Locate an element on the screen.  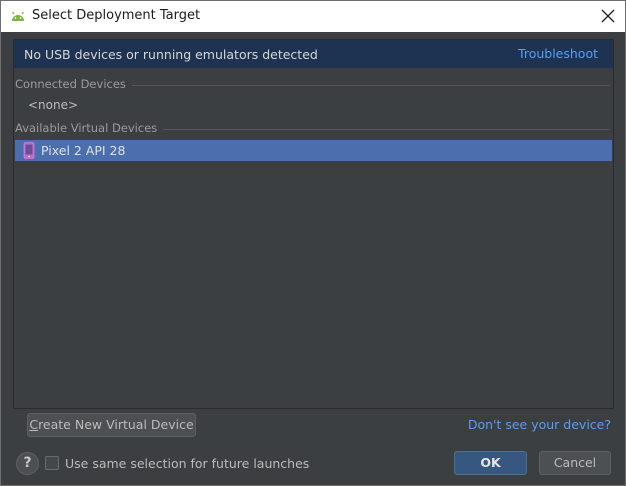
create-mnemonic: C is located at coordinates (34, 424).